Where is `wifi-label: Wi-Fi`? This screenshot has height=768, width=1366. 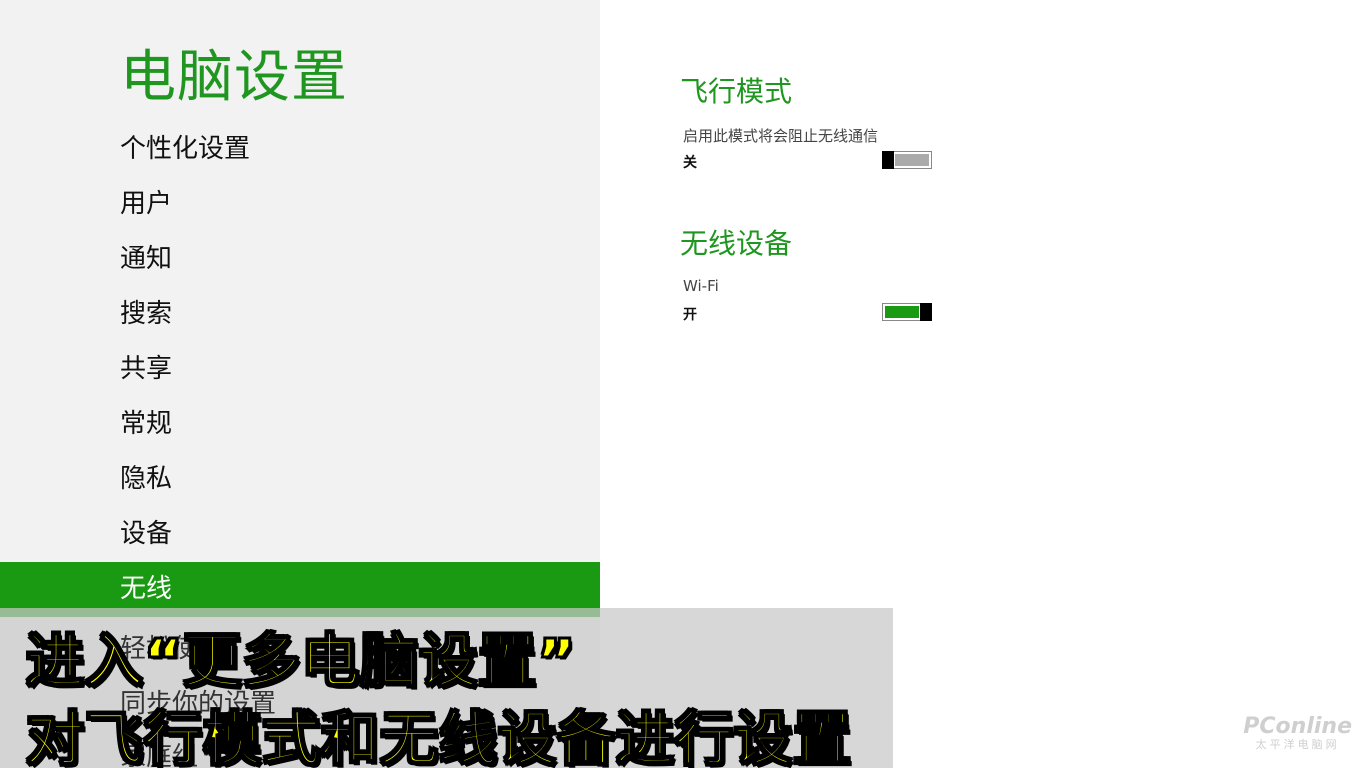 wifi-label: Wi-Fi is located at coordinates (701, 286).